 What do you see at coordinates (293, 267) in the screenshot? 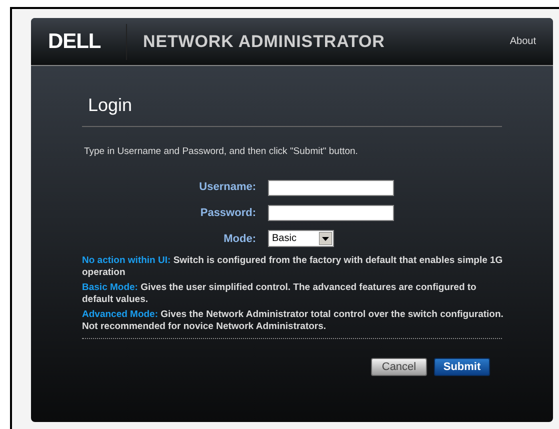
I see `mode-description: No action within UI: Switch is configured from the factory with default that enables simple 1G operation` at bounding box center [293, 267].